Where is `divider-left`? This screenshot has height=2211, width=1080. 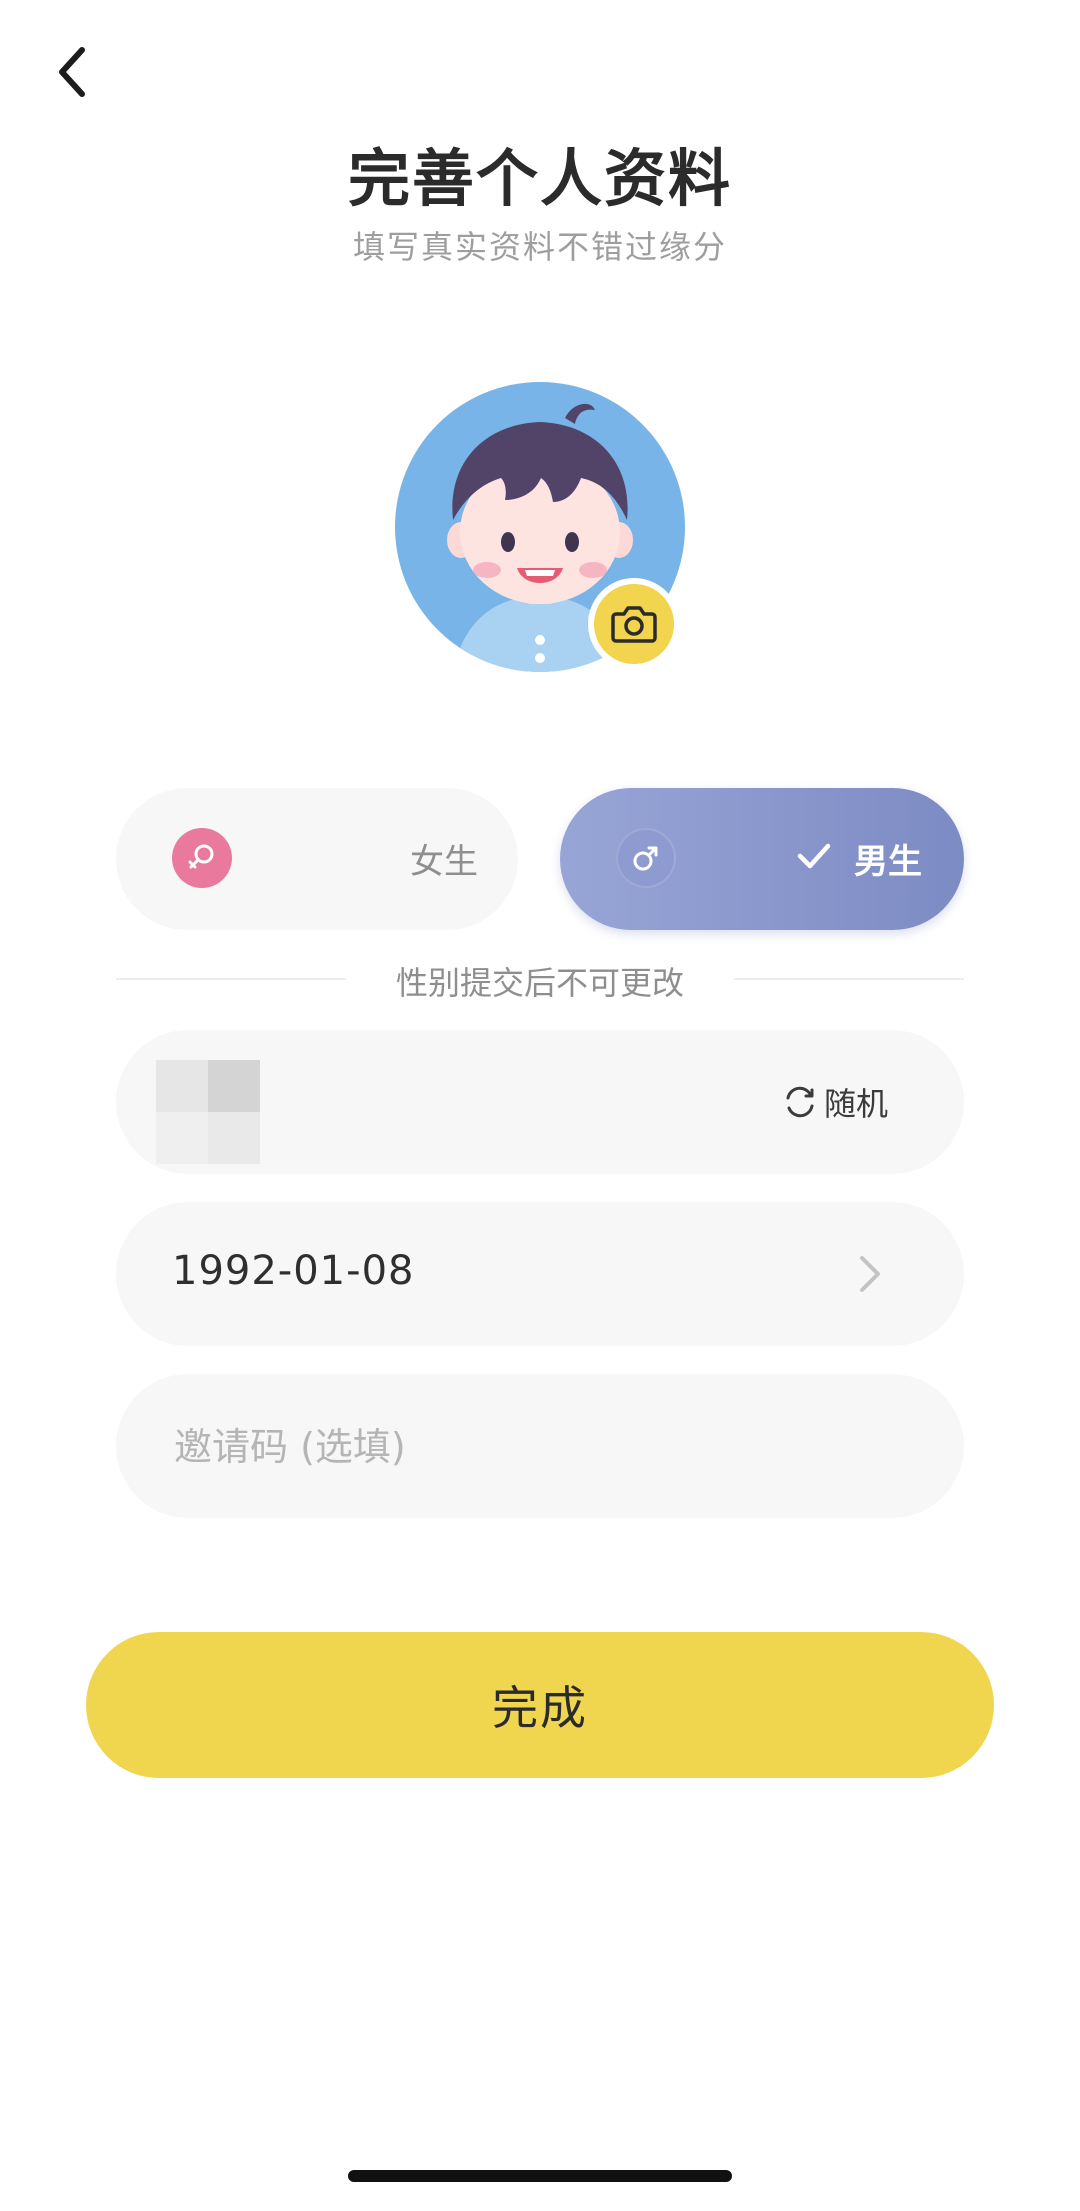 divider-left is located at coordinates (231, 979).